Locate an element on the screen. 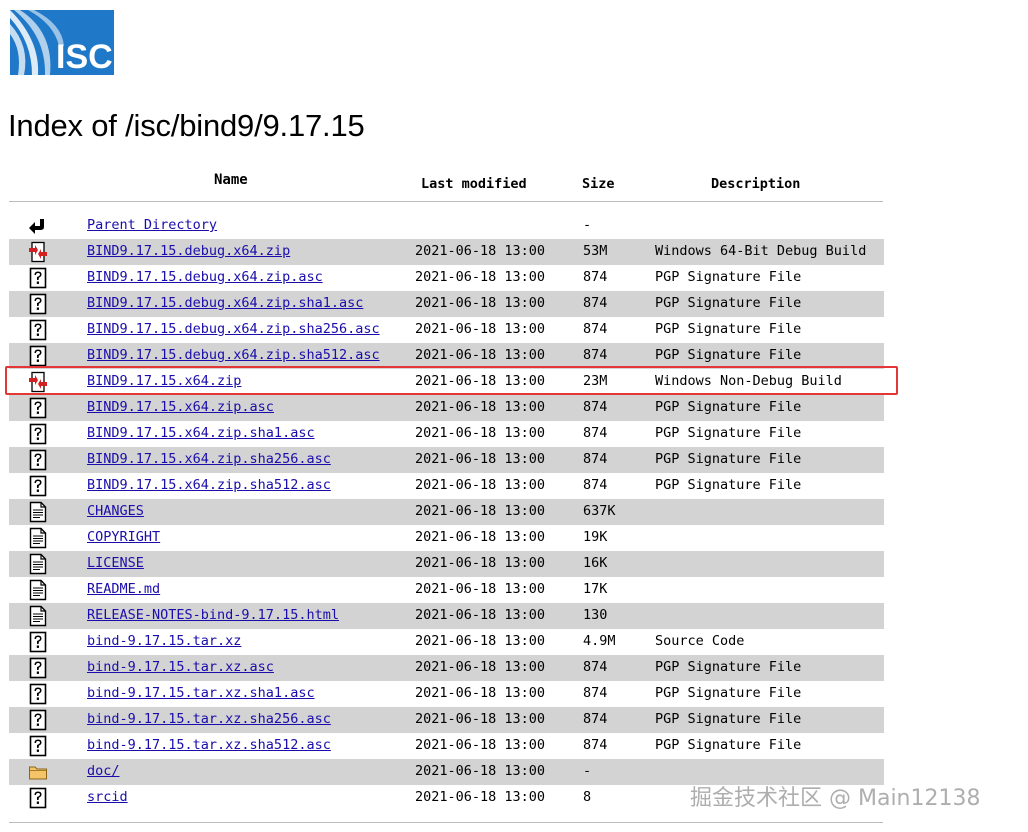 The width and height of the screenshot is (1028, 832). table-header: Name Last modified Size Description is located at coordinates (442, 182).